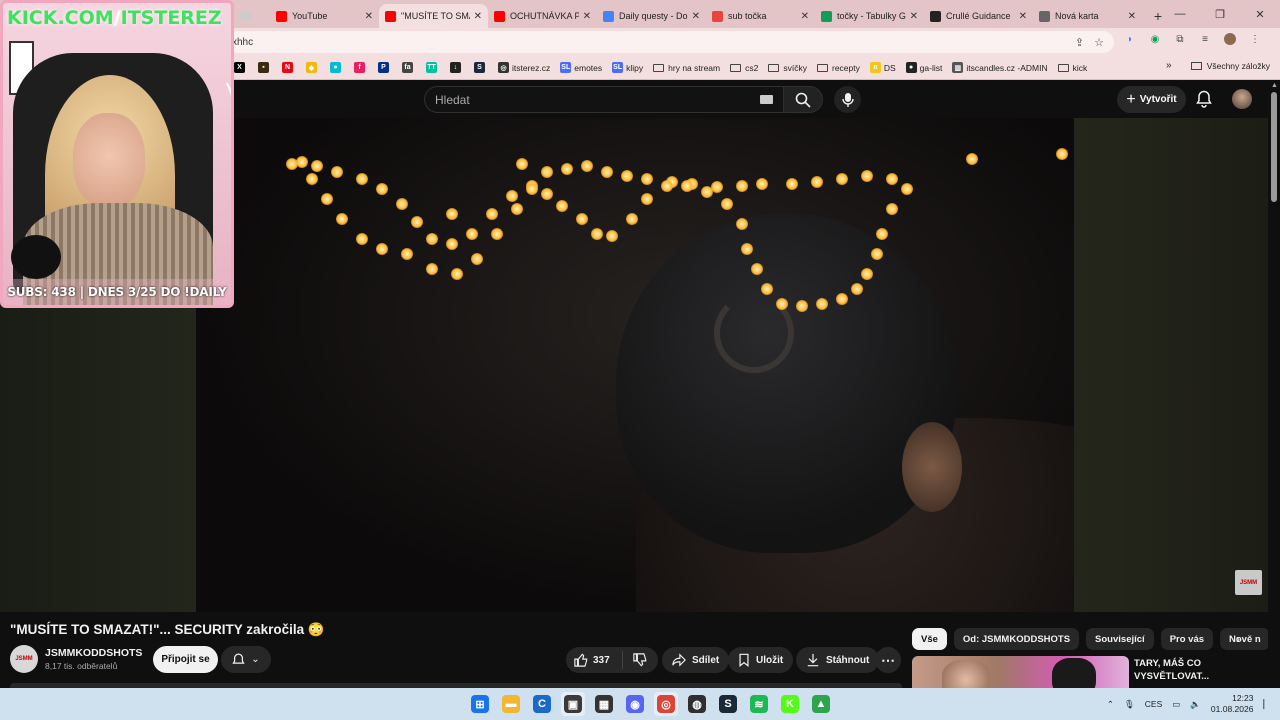 The width and height of the screenshot is (1280, 720). What do you see at coordinates (1099, 42) in the screenshot?
I see `bookmark-star-icon: ☆` at bounding box center [1099, 42].